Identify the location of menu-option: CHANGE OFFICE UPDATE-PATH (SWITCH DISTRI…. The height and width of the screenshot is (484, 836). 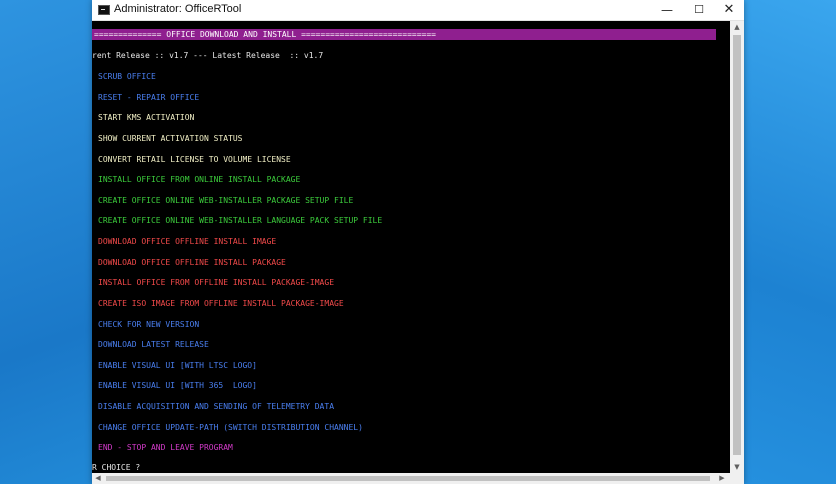
(230, 427).